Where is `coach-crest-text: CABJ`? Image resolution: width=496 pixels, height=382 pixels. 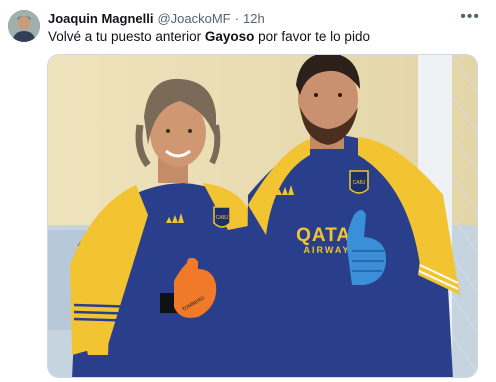
coach-crest-text: CABJ is located at coordinates (222, 218).